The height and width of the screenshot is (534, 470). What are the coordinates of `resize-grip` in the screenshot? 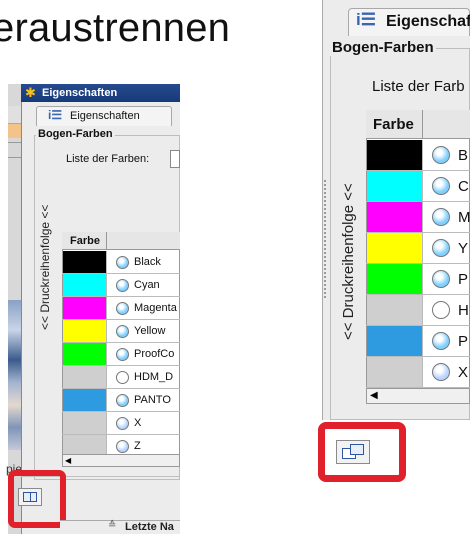 It's located at (325, 240).